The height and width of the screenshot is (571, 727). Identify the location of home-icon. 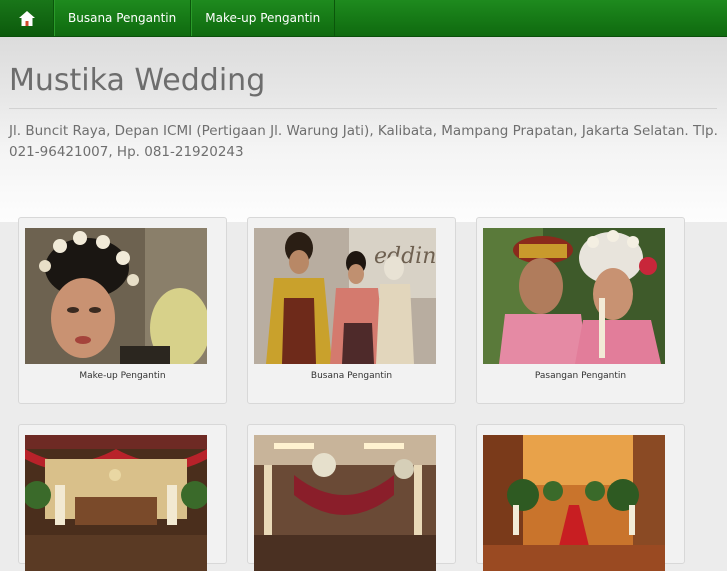
(26, 18).